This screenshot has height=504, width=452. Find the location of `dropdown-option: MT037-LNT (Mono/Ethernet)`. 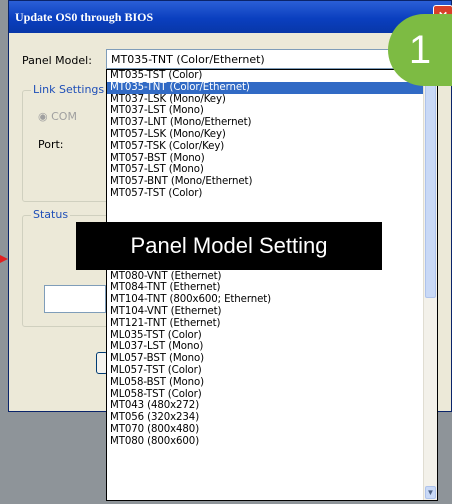

dropdown-option: MT037-LNT (Mono/Ethernet) is located at coordinates (266, 123).